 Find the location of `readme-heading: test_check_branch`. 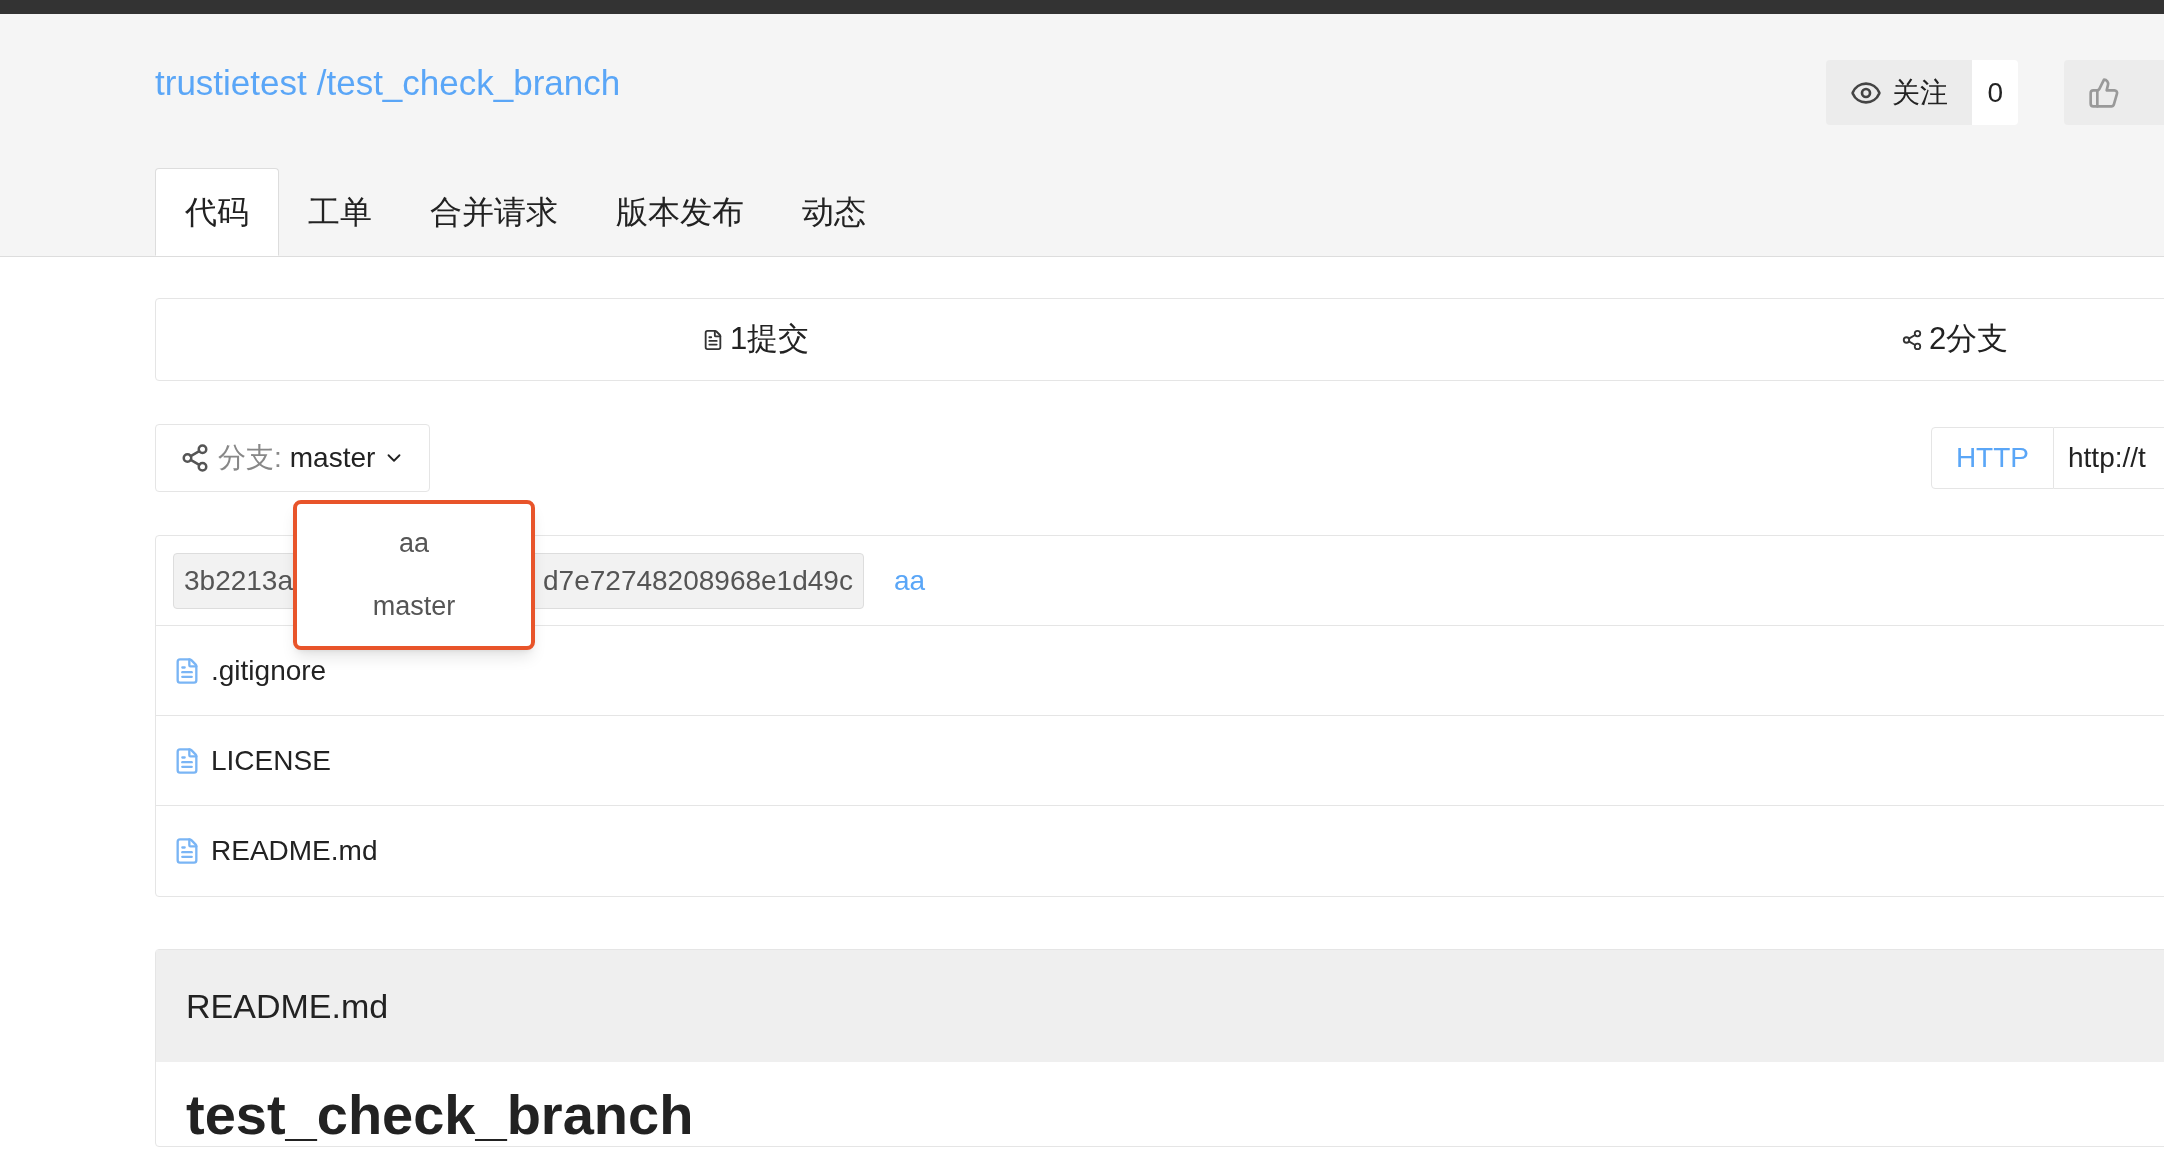

readme-heading: test_check_branch is located at coordinates (440, 1114).